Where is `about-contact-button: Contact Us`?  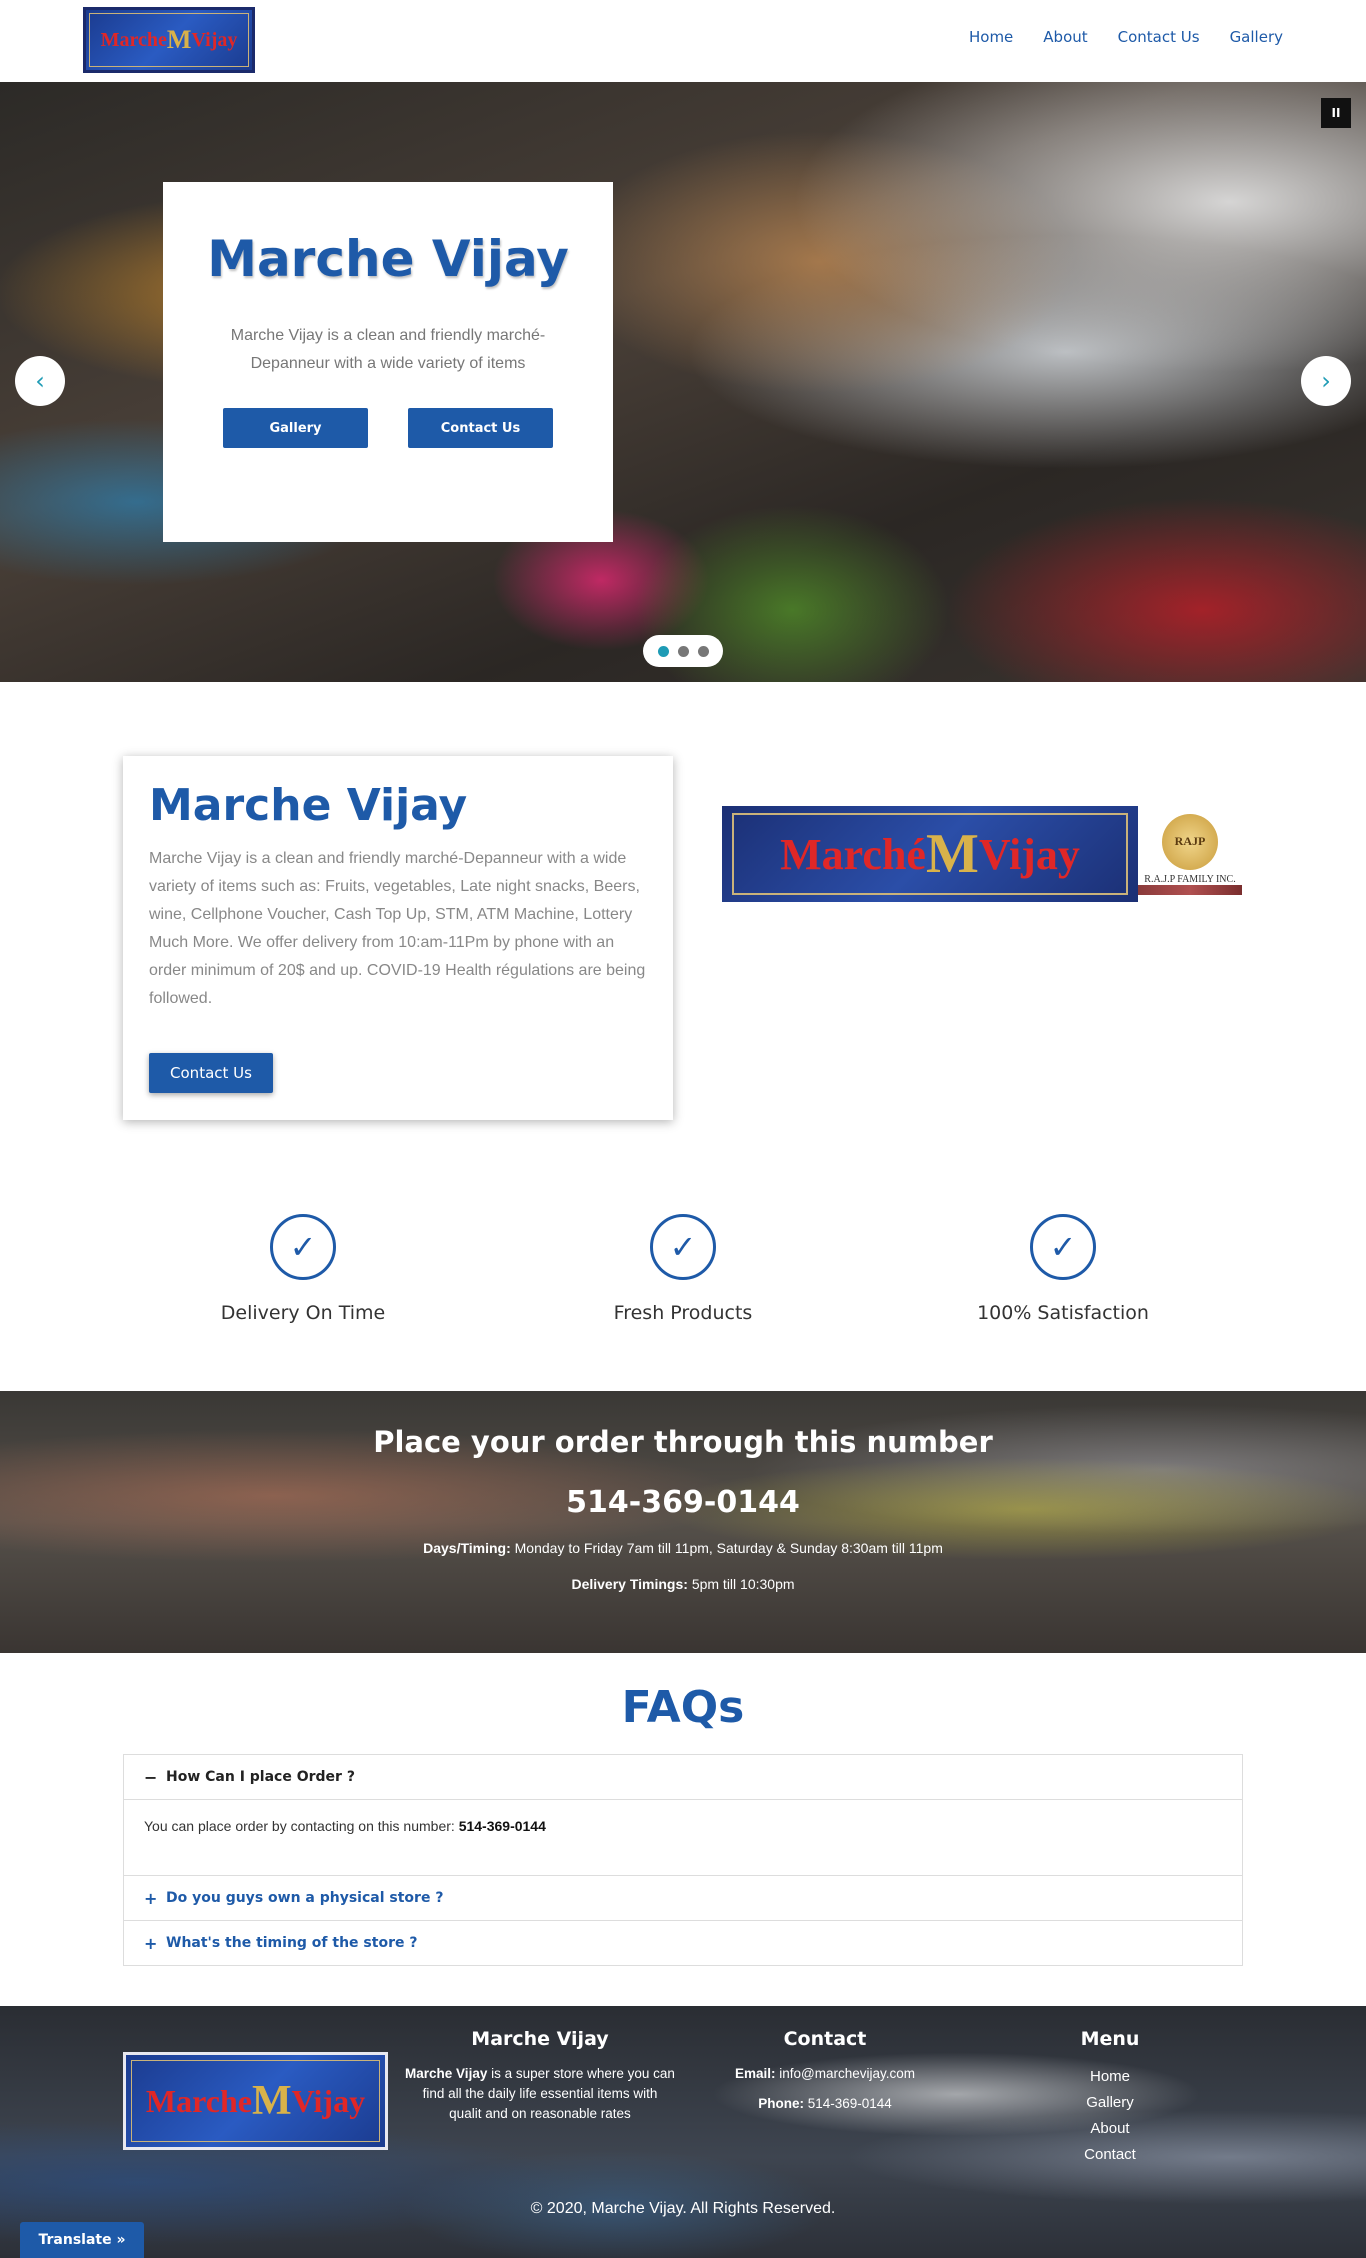 about-contact-button: Contact Us is located at coordinates (211, 1073).